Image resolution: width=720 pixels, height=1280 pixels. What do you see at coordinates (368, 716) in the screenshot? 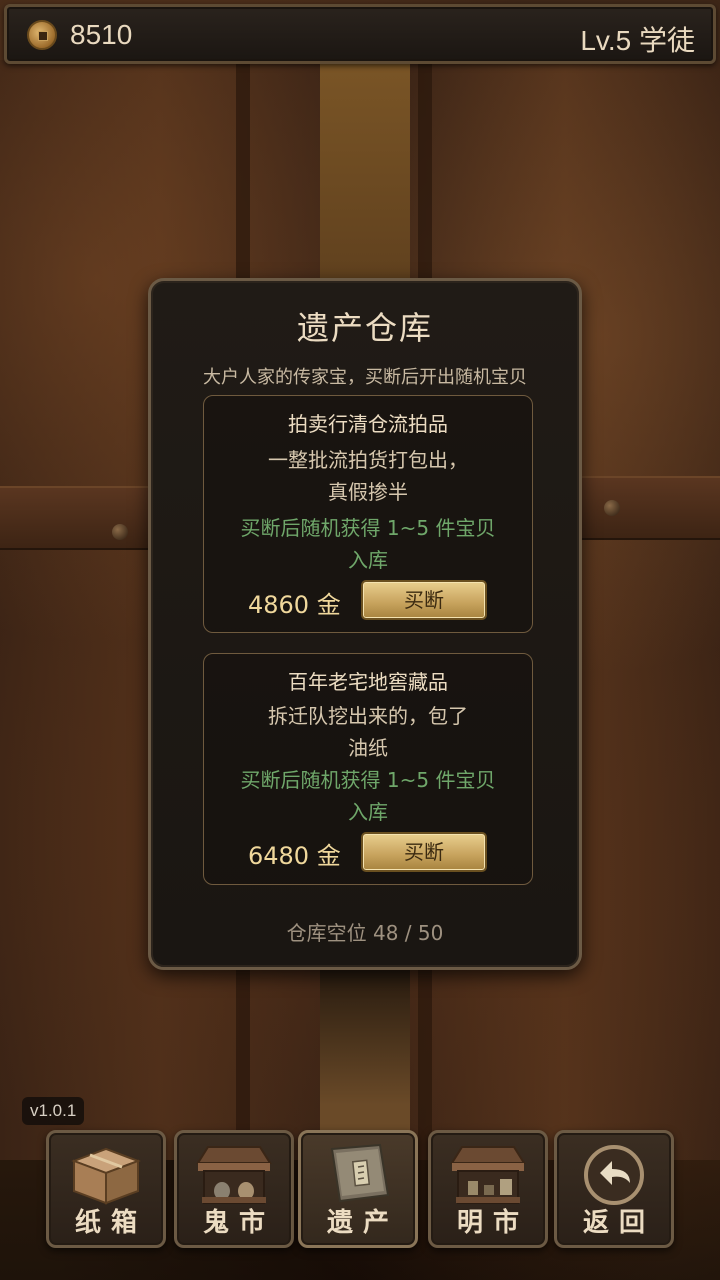
I see `item-description: 拆迁队挖出来的，包了` at bounding box center [368, 716].